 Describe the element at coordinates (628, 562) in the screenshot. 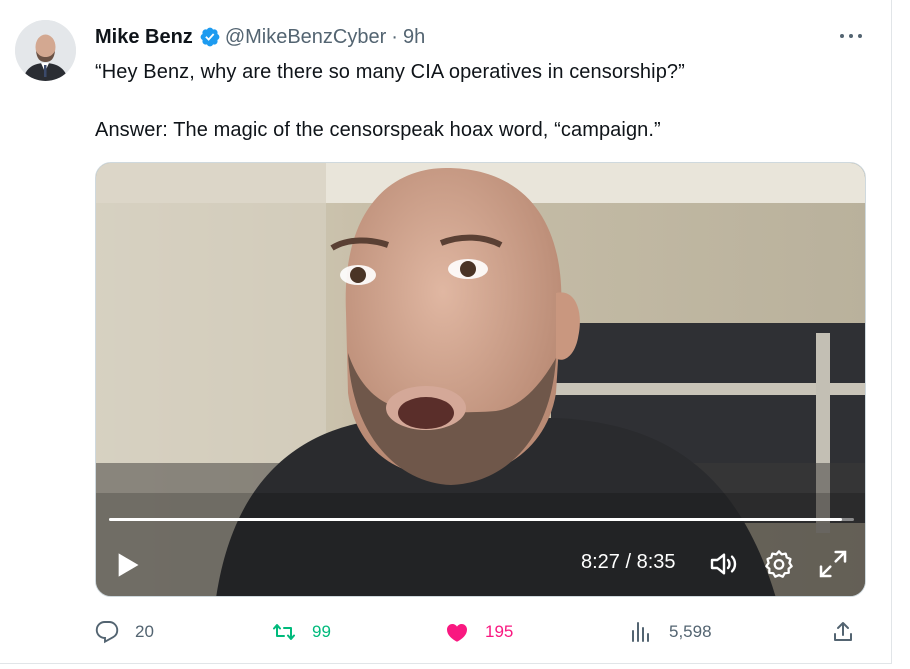

I see `video-time-display: 8:27 / 8:35` at that location.